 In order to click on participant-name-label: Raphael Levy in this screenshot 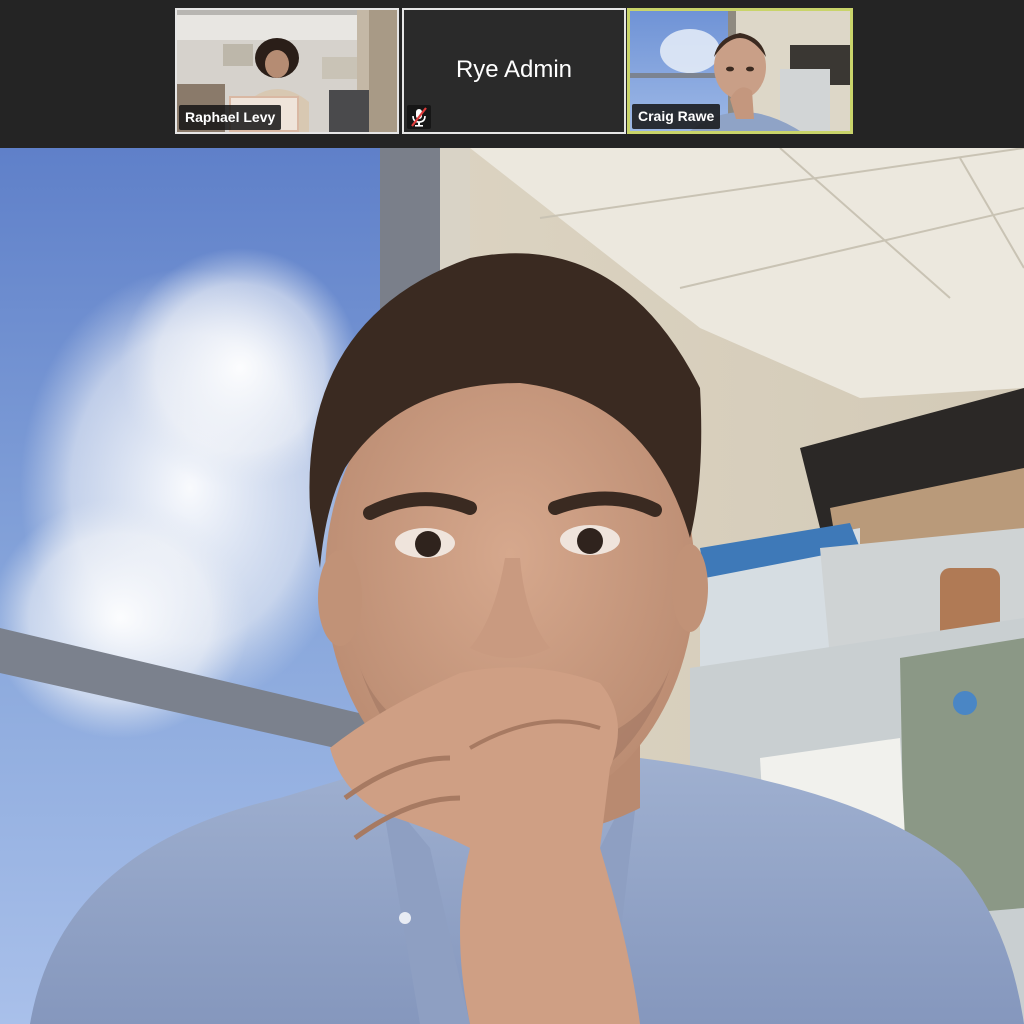, I will do `click(230, 117)`.